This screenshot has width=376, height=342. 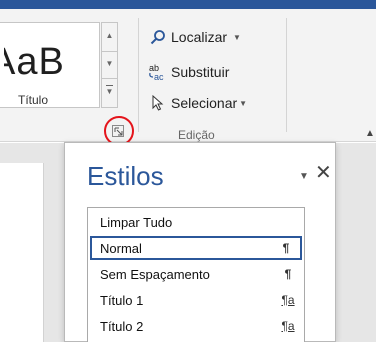 I want to click on style-item-sem-espacamento: Sem Espaçamento ¶, so click(x=196, y=274).